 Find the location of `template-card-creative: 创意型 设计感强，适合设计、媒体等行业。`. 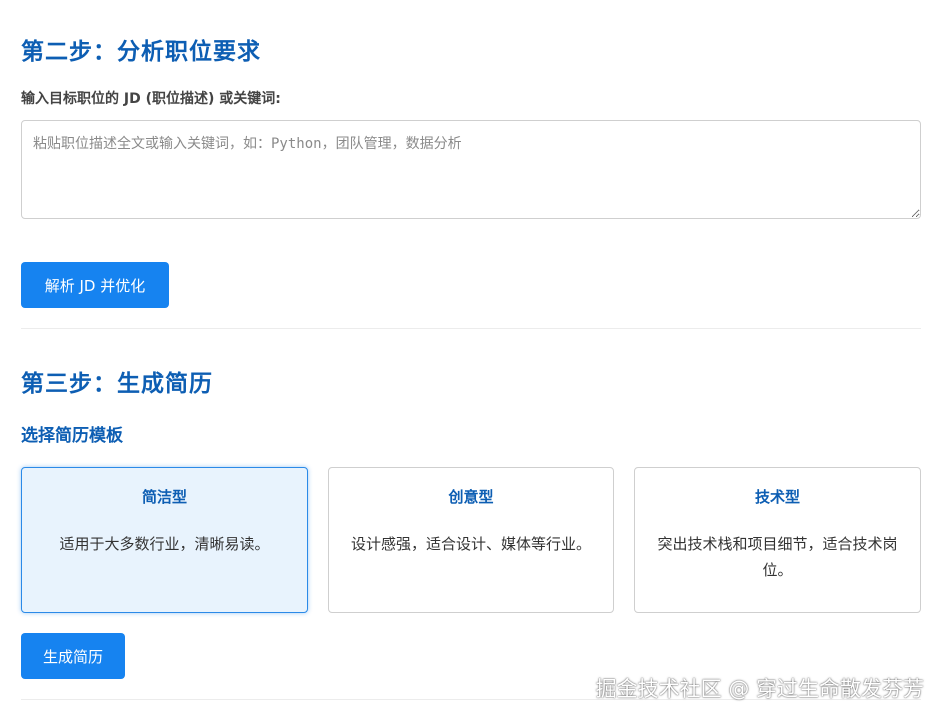

template-card-creative: 创意型 设计感强，适合设计、媒体等行业。 is located at coordinates (471, 540).